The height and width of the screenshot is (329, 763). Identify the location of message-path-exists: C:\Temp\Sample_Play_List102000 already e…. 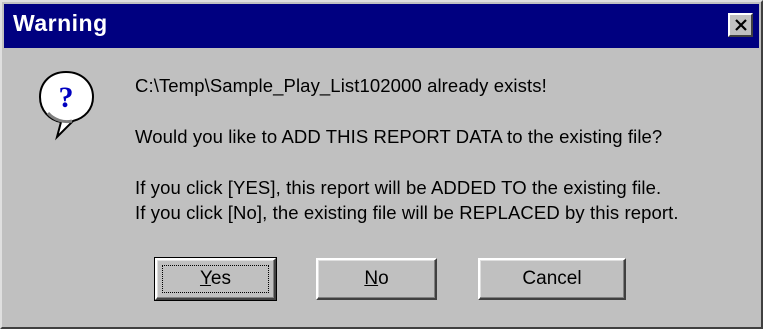
(341, 85).